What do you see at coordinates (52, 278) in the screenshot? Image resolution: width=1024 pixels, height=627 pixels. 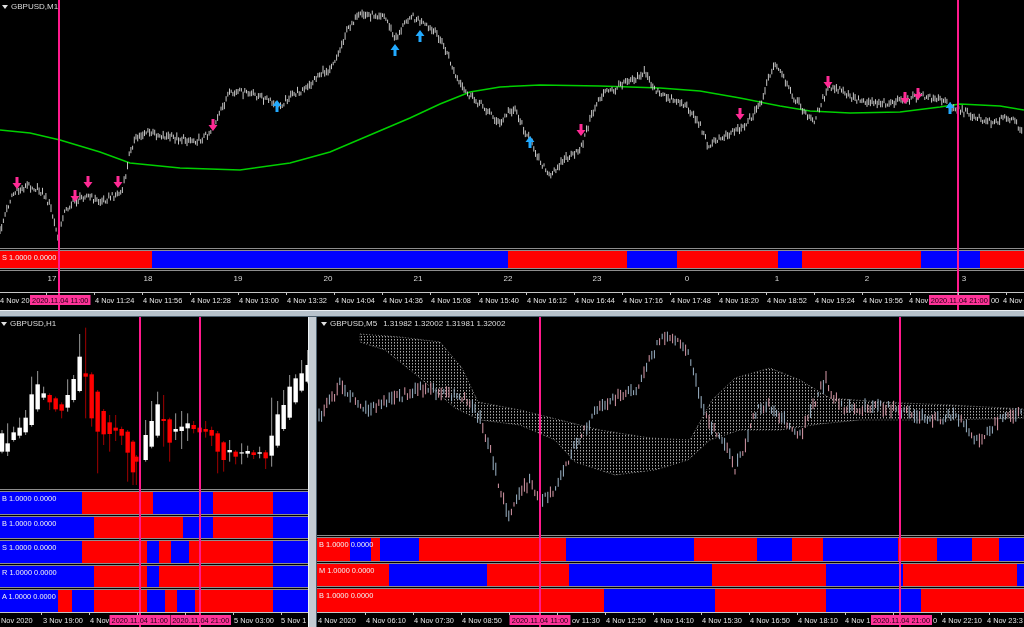 I see `hour-label: 17` at bounding box center [52, 278].